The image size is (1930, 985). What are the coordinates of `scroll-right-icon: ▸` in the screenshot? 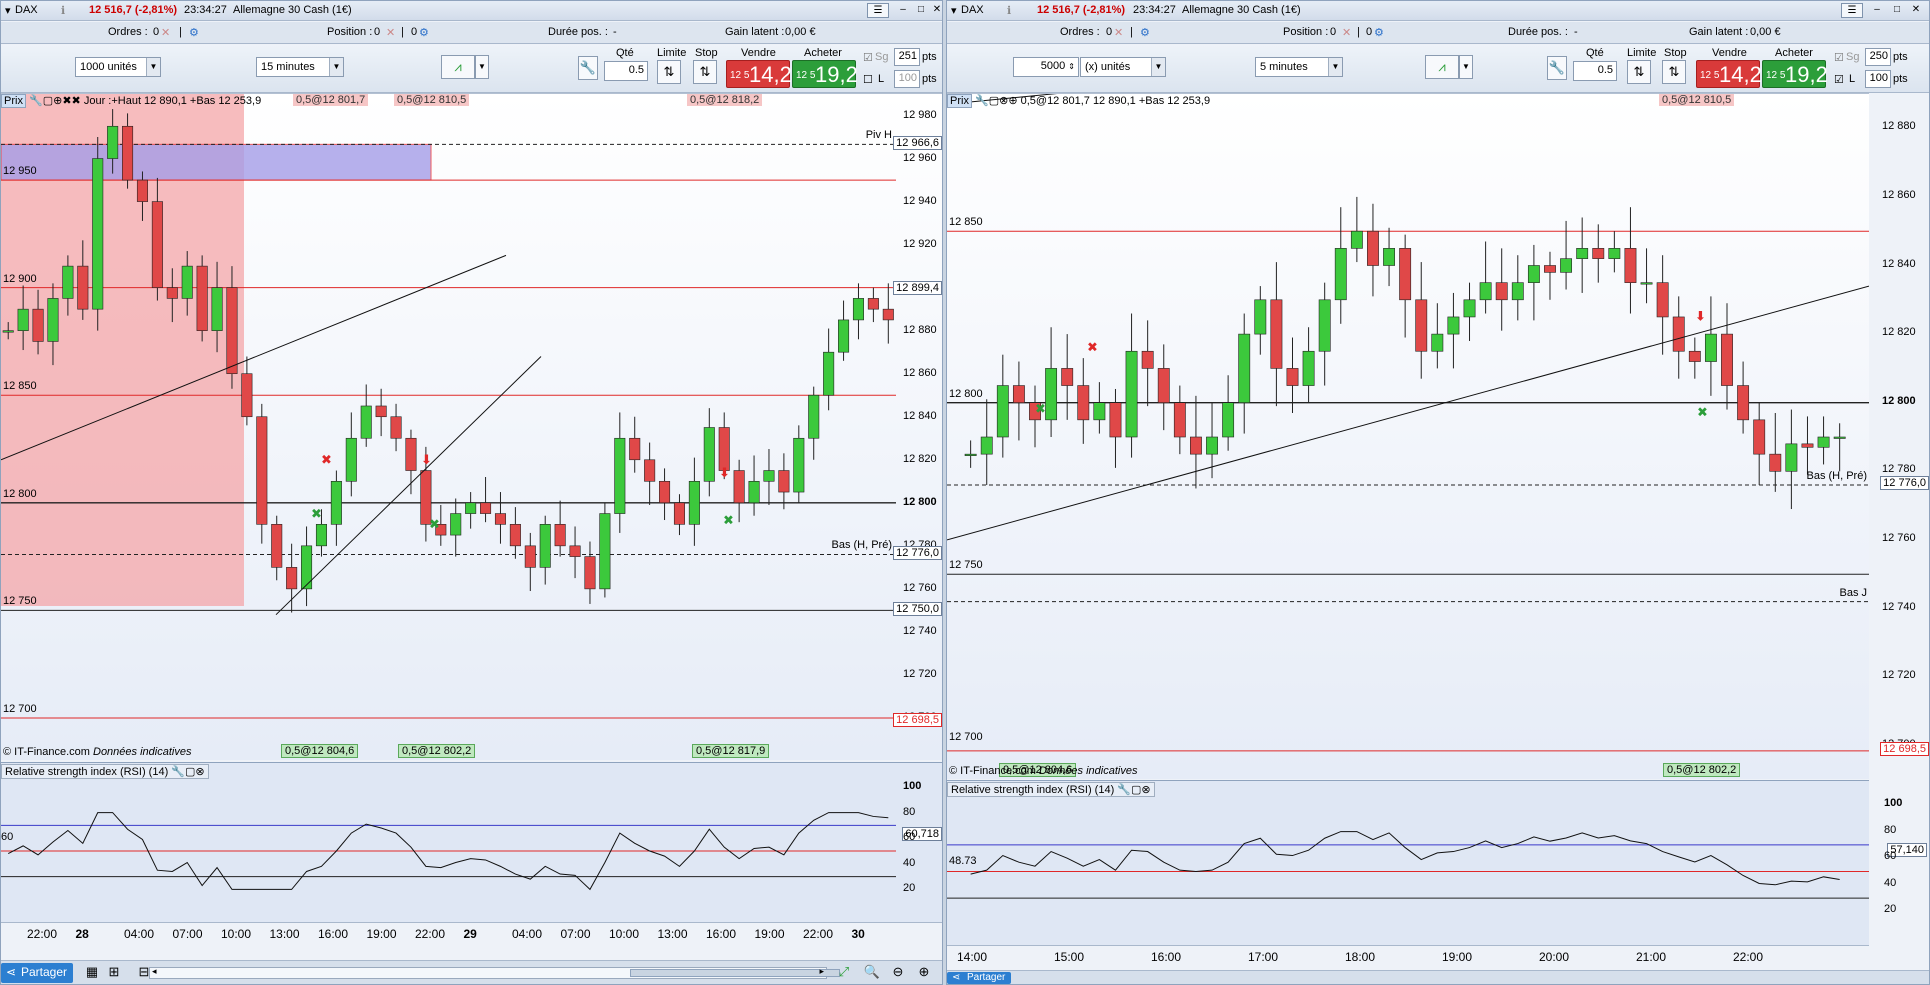 It's located at (821, 971).